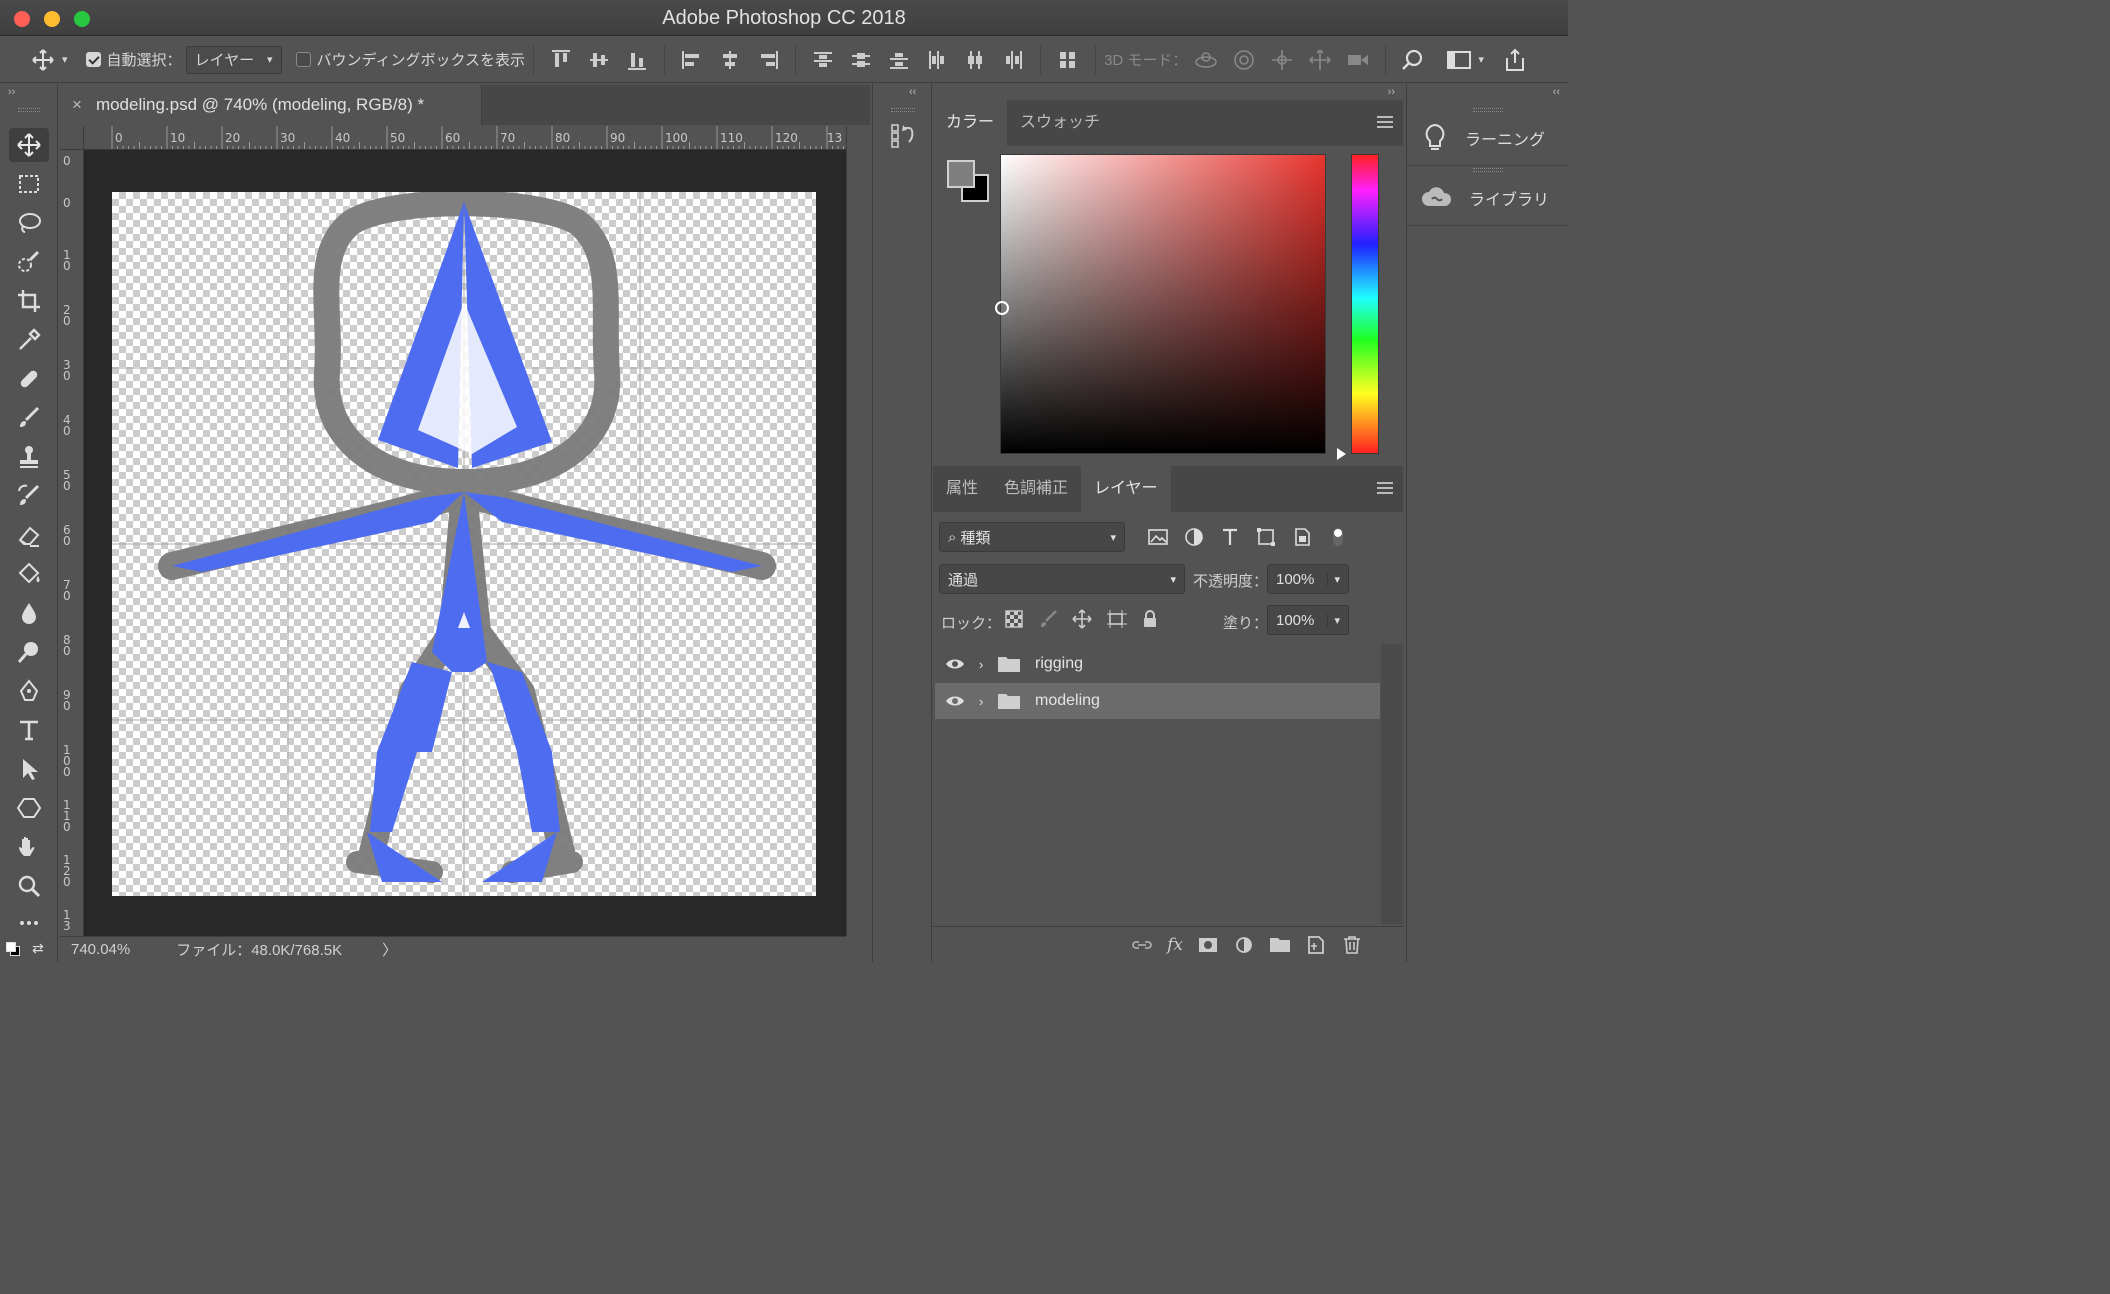  Describe the element at coordinates (1126, 489) in the screenshot. I see `tab-layers: レイヤー` at that location.